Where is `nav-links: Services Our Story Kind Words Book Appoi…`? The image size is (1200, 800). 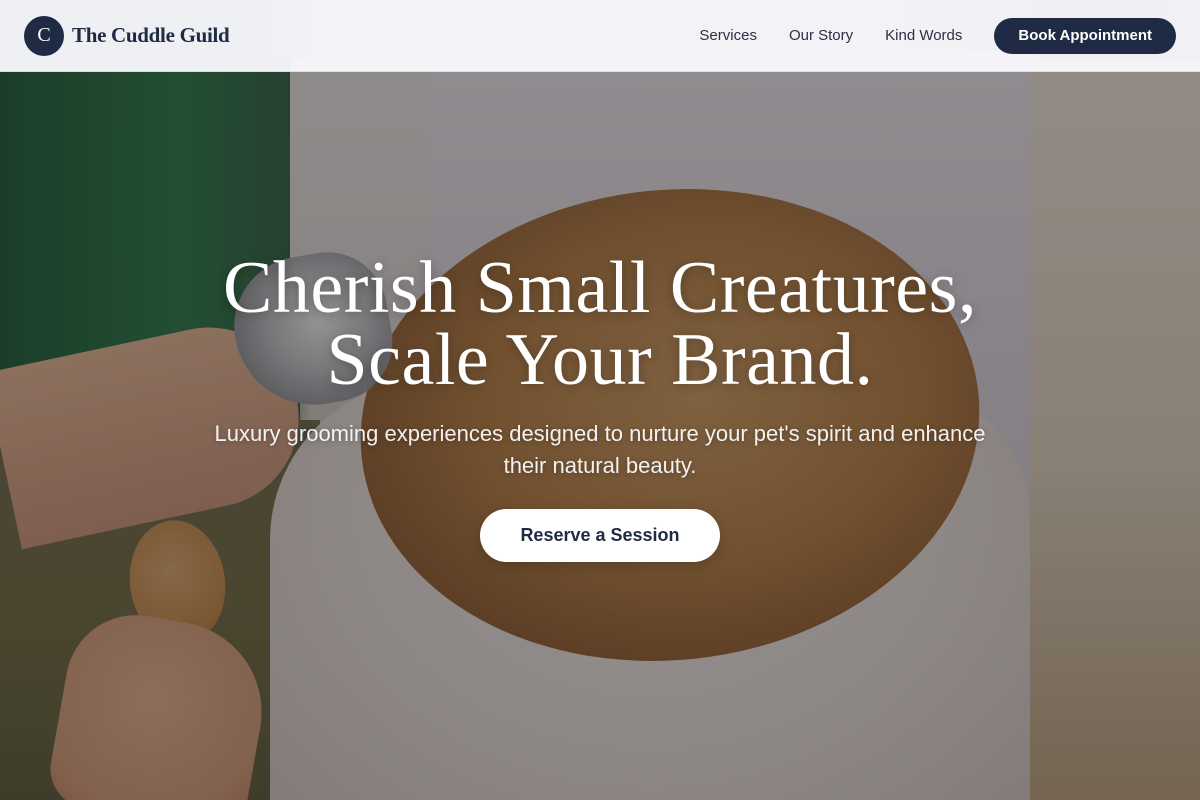
nav-links: Services Our Story Kind Words Book Appoi… is located at coordinates (937, 35).